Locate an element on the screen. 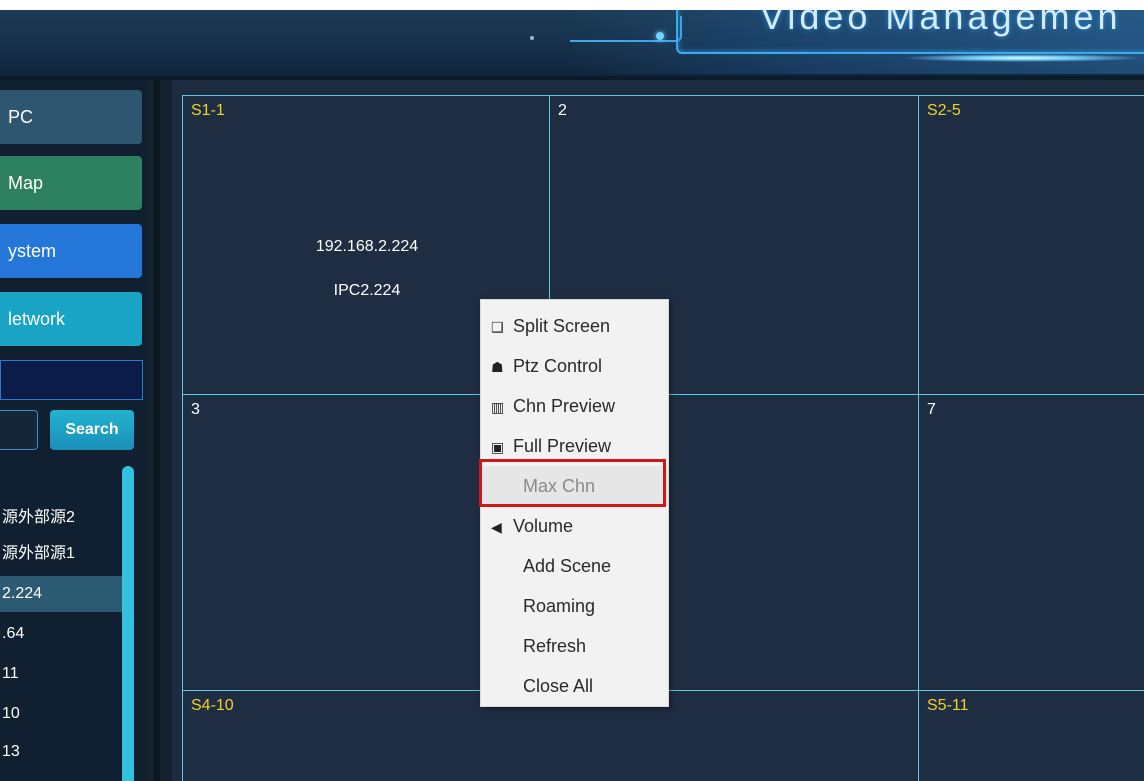 The image size is (1144, 781). chn-preview-icon: ▥ is located at coordinates (498, 407).